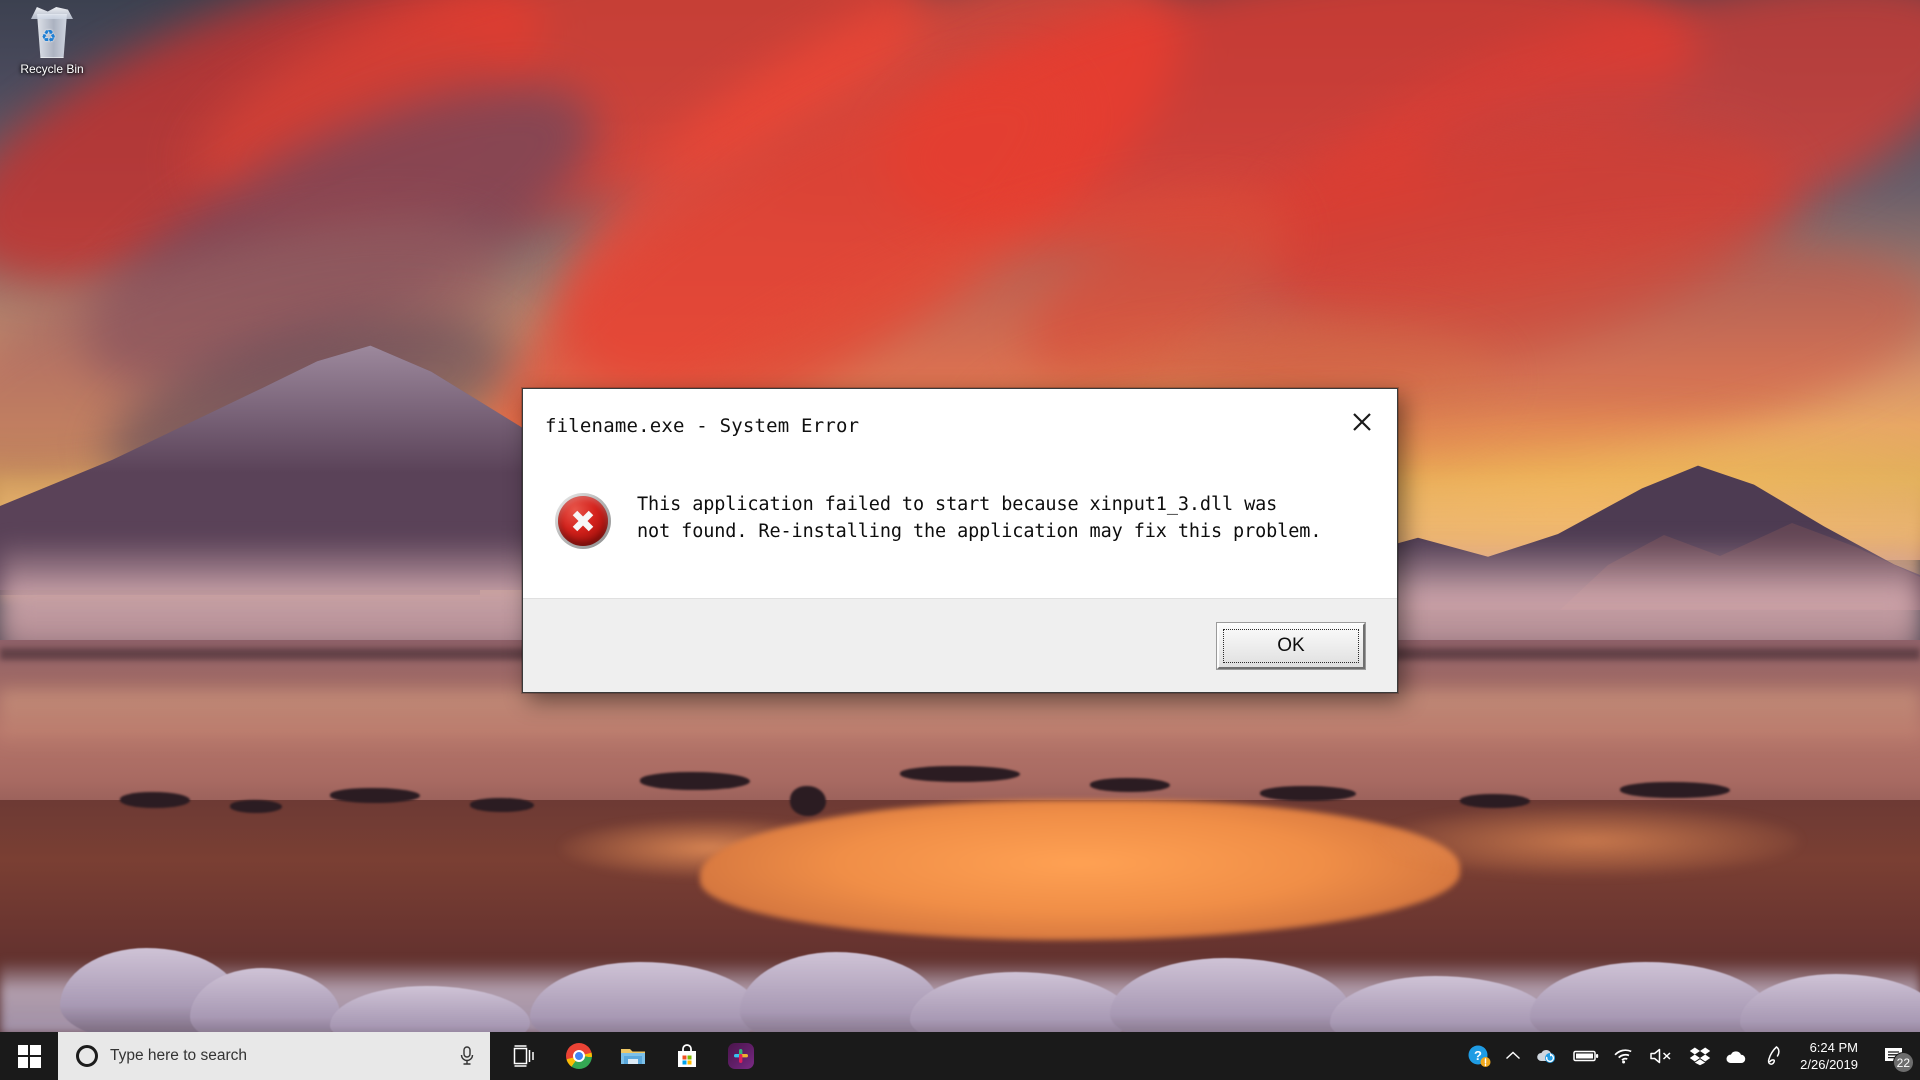 This screenshot has width=1920, height=1080. What do you see at coordinates (274, 1056) in the screenshot?
I see `search-input: Type here to search` at bounding box center [274, 1056].